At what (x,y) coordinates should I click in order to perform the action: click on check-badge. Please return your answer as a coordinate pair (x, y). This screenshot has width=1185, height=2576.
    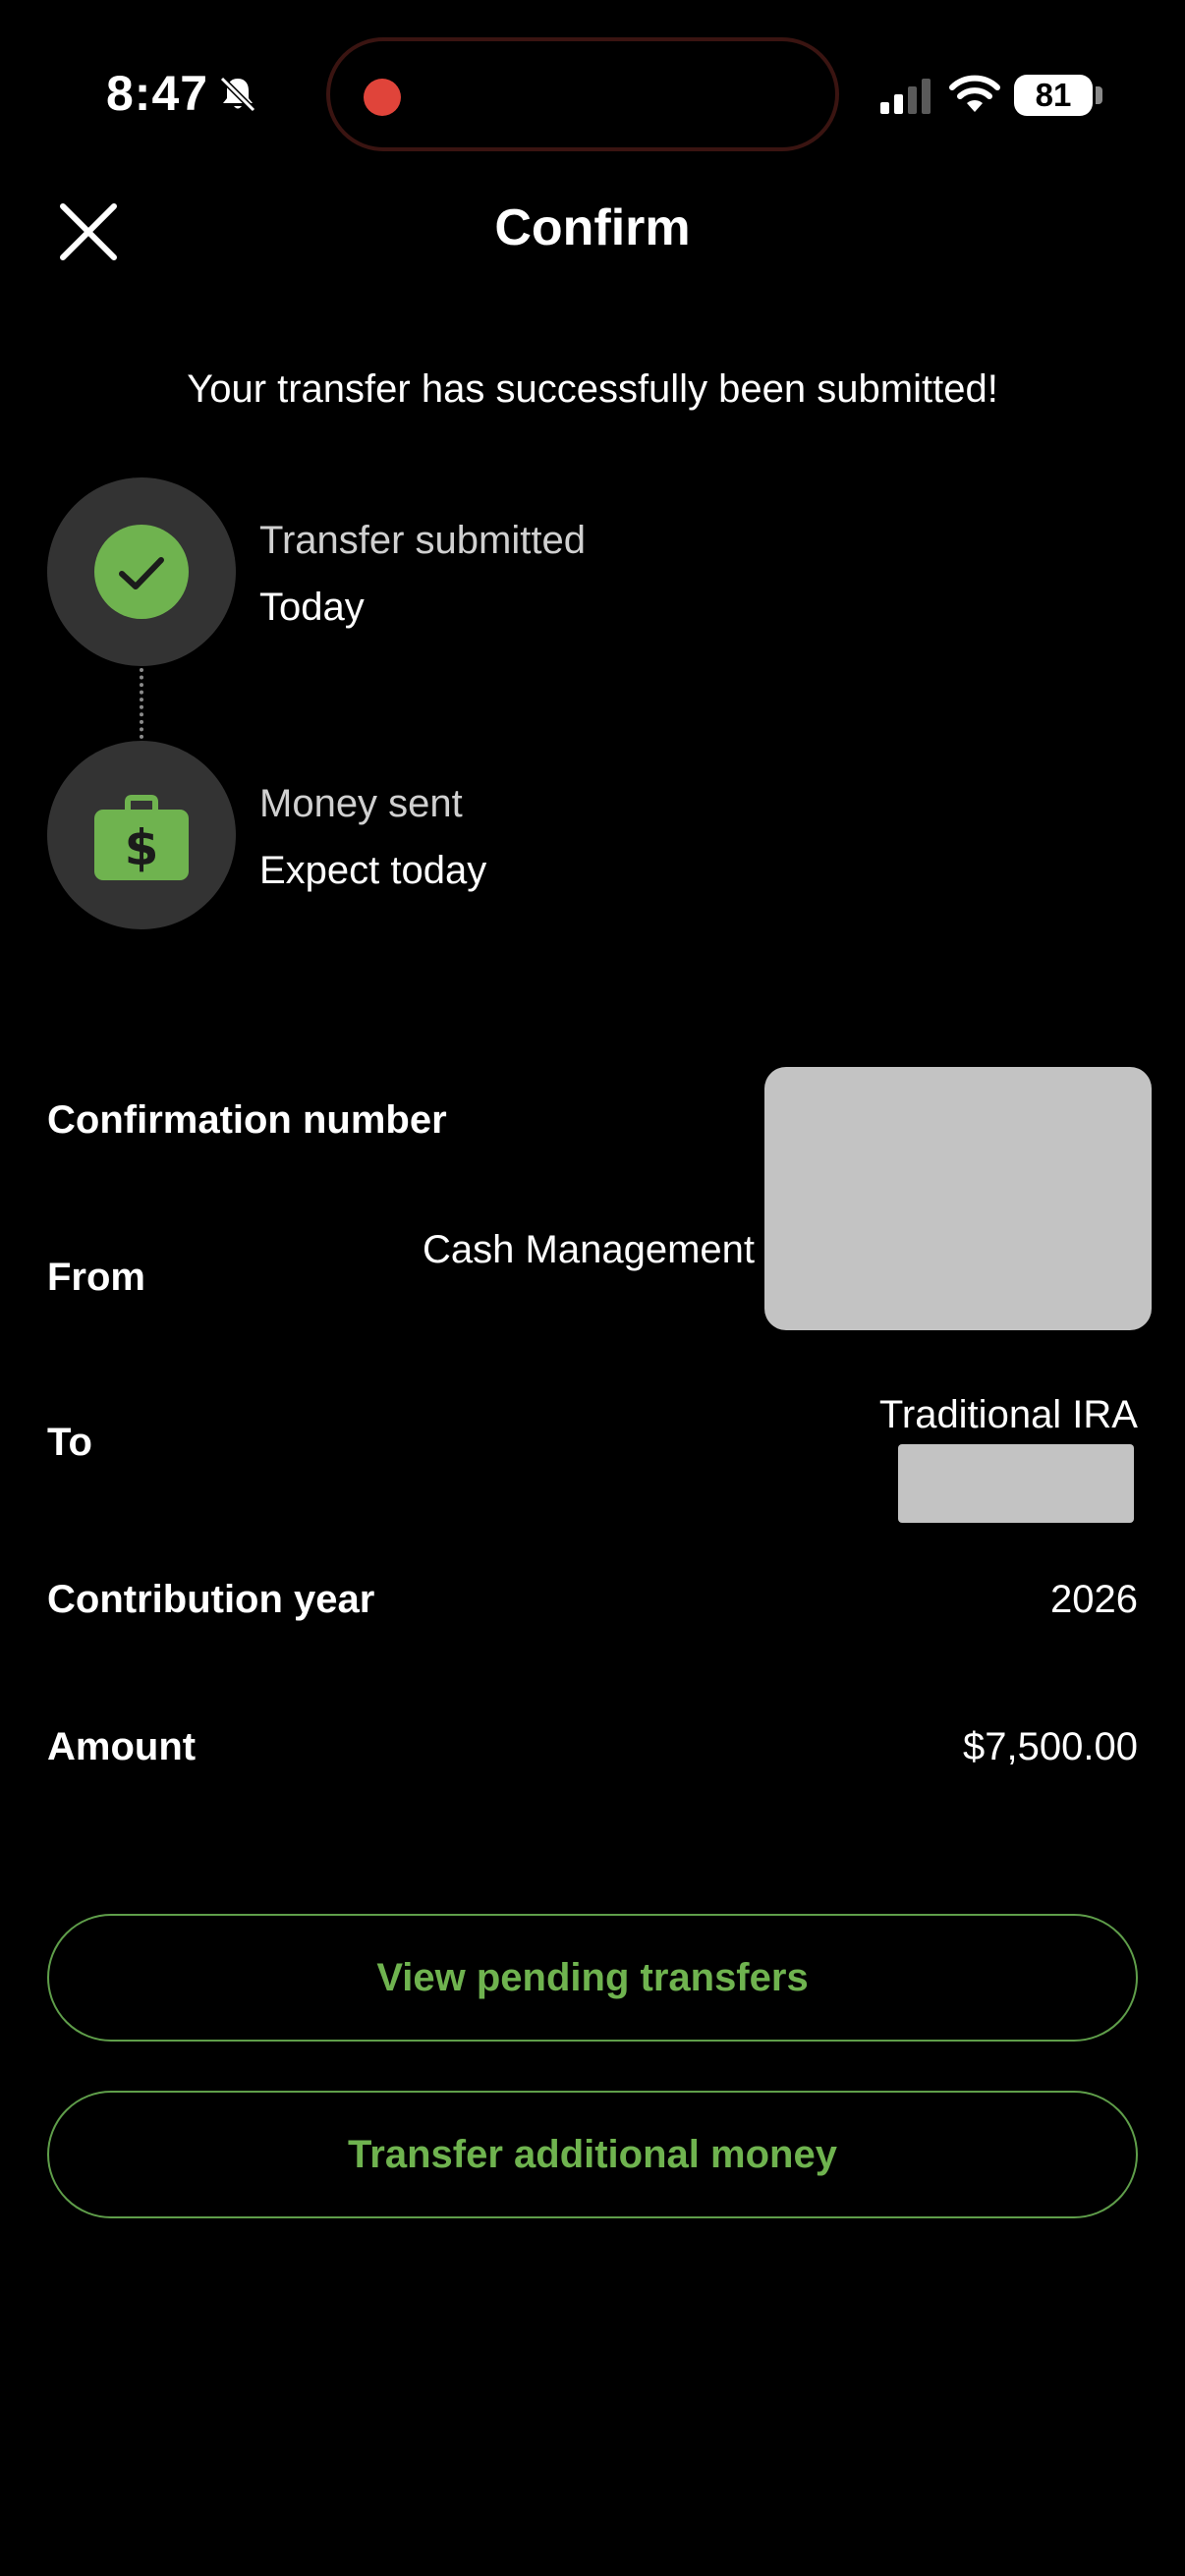
    Looking at the image, I should click on (141, 572).